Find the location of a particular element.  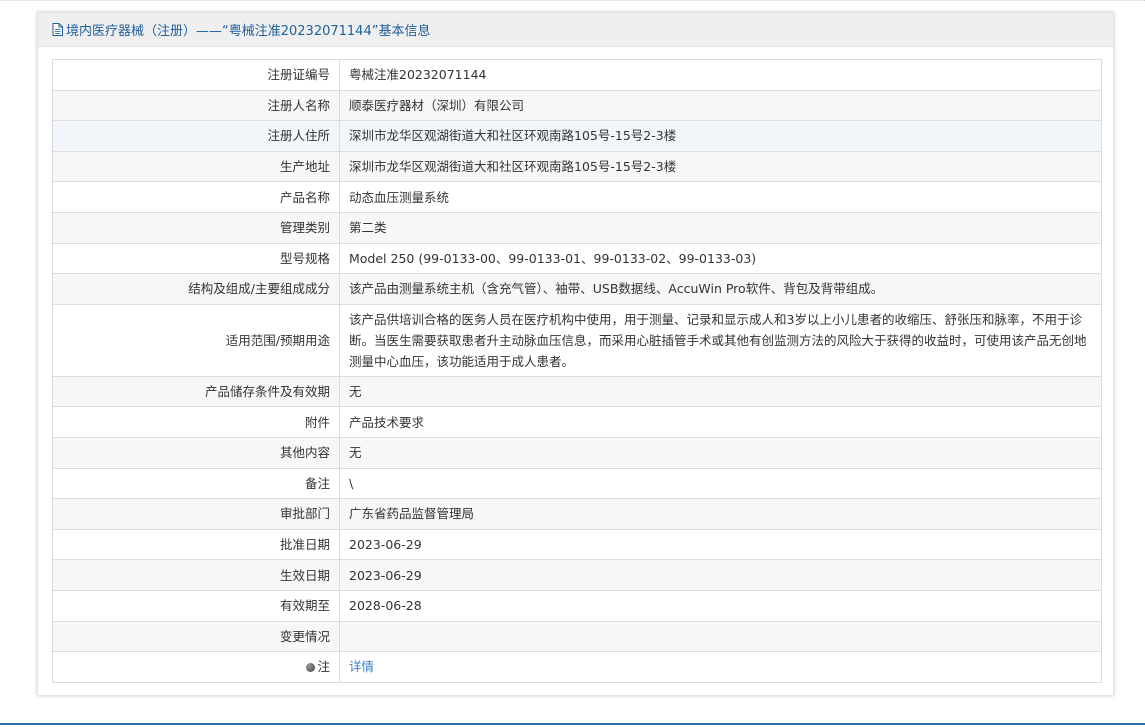

note-label: 注 is located at coordinates (323, 667).